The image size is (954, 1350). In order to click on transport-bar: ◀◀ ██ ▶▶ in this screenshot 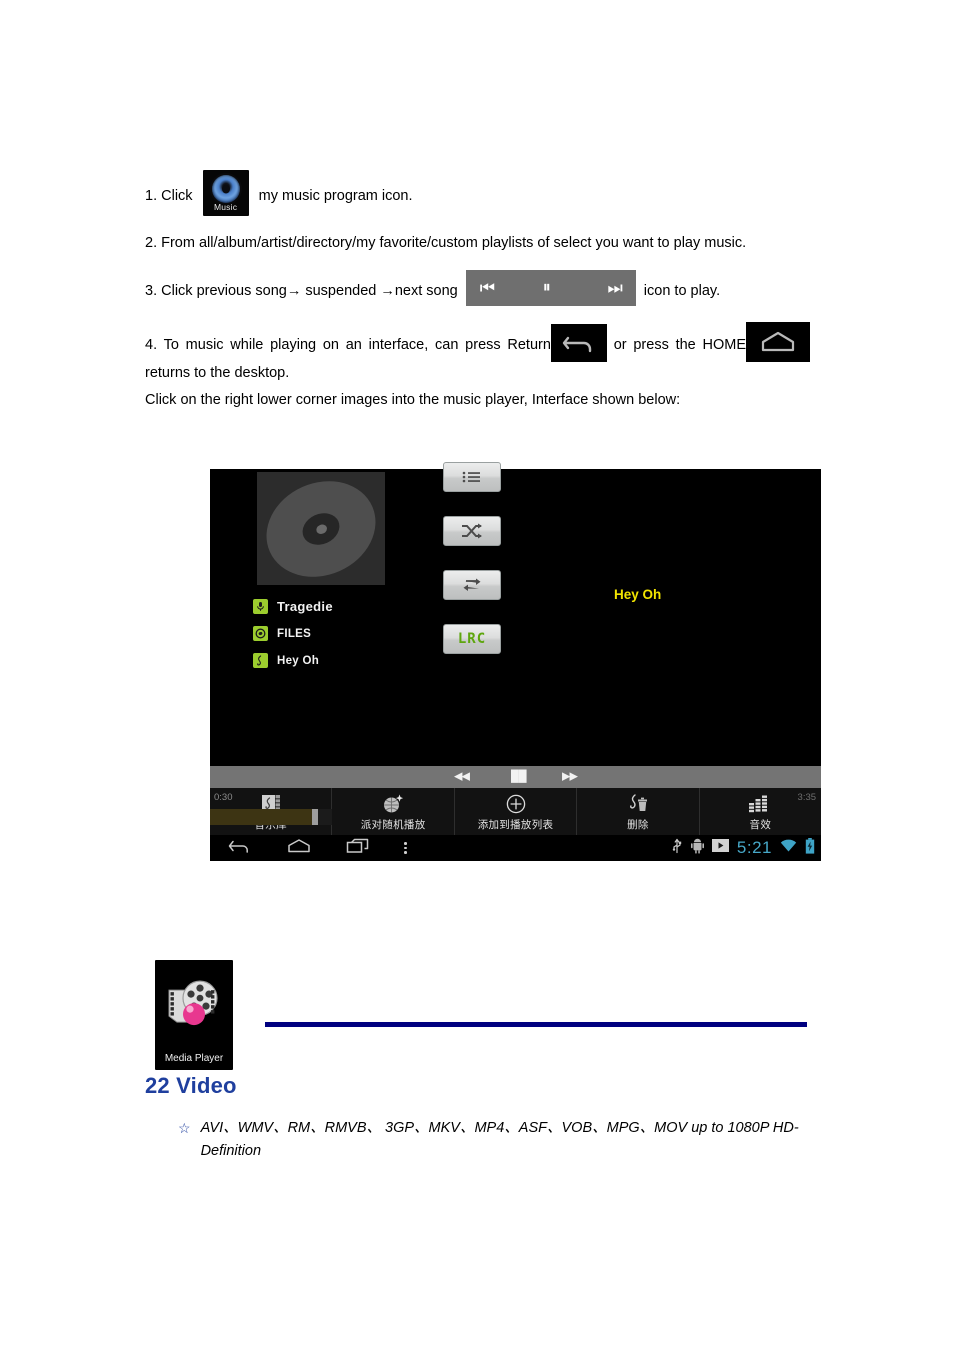, I will do `click(515, 777)`.